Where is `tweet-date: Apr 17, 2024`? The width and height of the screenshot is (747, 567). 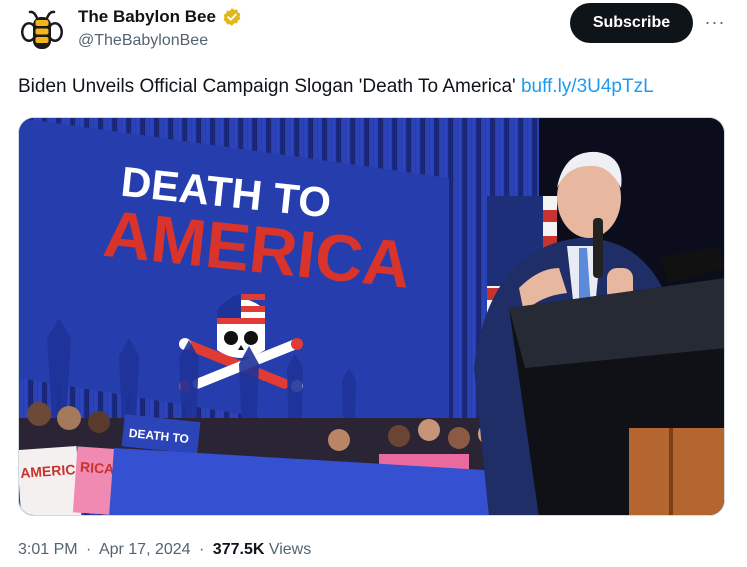 tweet-date: Apr 17, 2024 is located at coordinates (145, 549).